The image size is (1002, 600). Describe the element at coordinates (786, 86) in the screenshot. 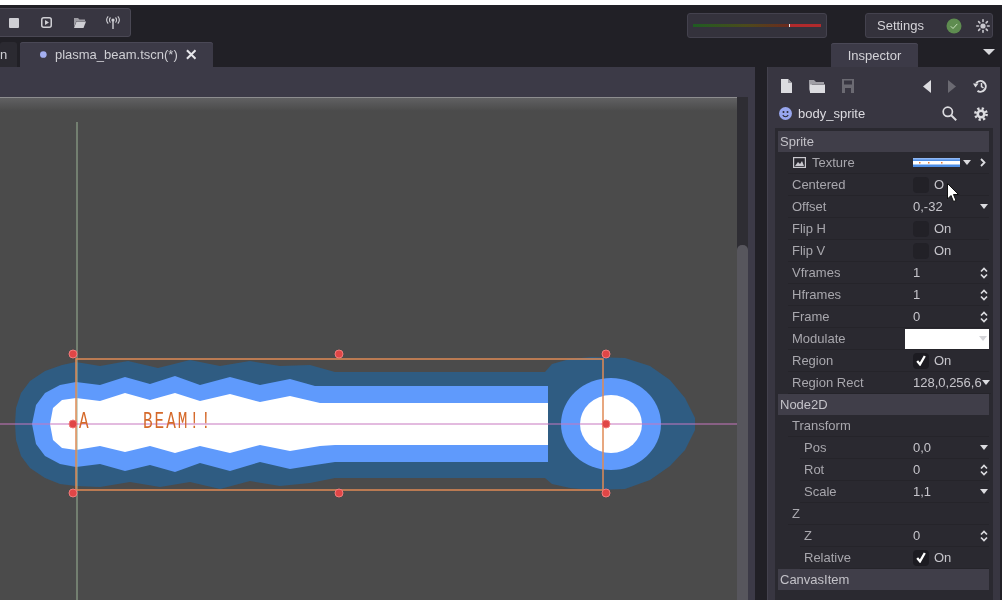

I see `file-icon` at that location.